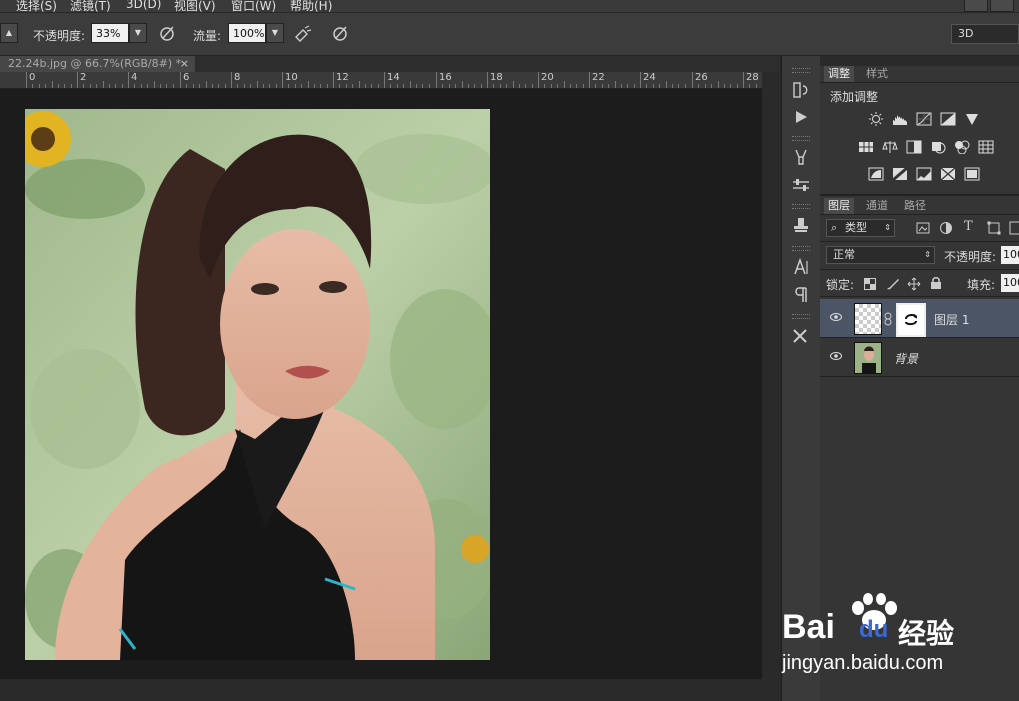  What do you see at coordinates (1010, 283) in the screenshot?
I see `layer-fill-field: 100` at bounding box center [1010, 283].